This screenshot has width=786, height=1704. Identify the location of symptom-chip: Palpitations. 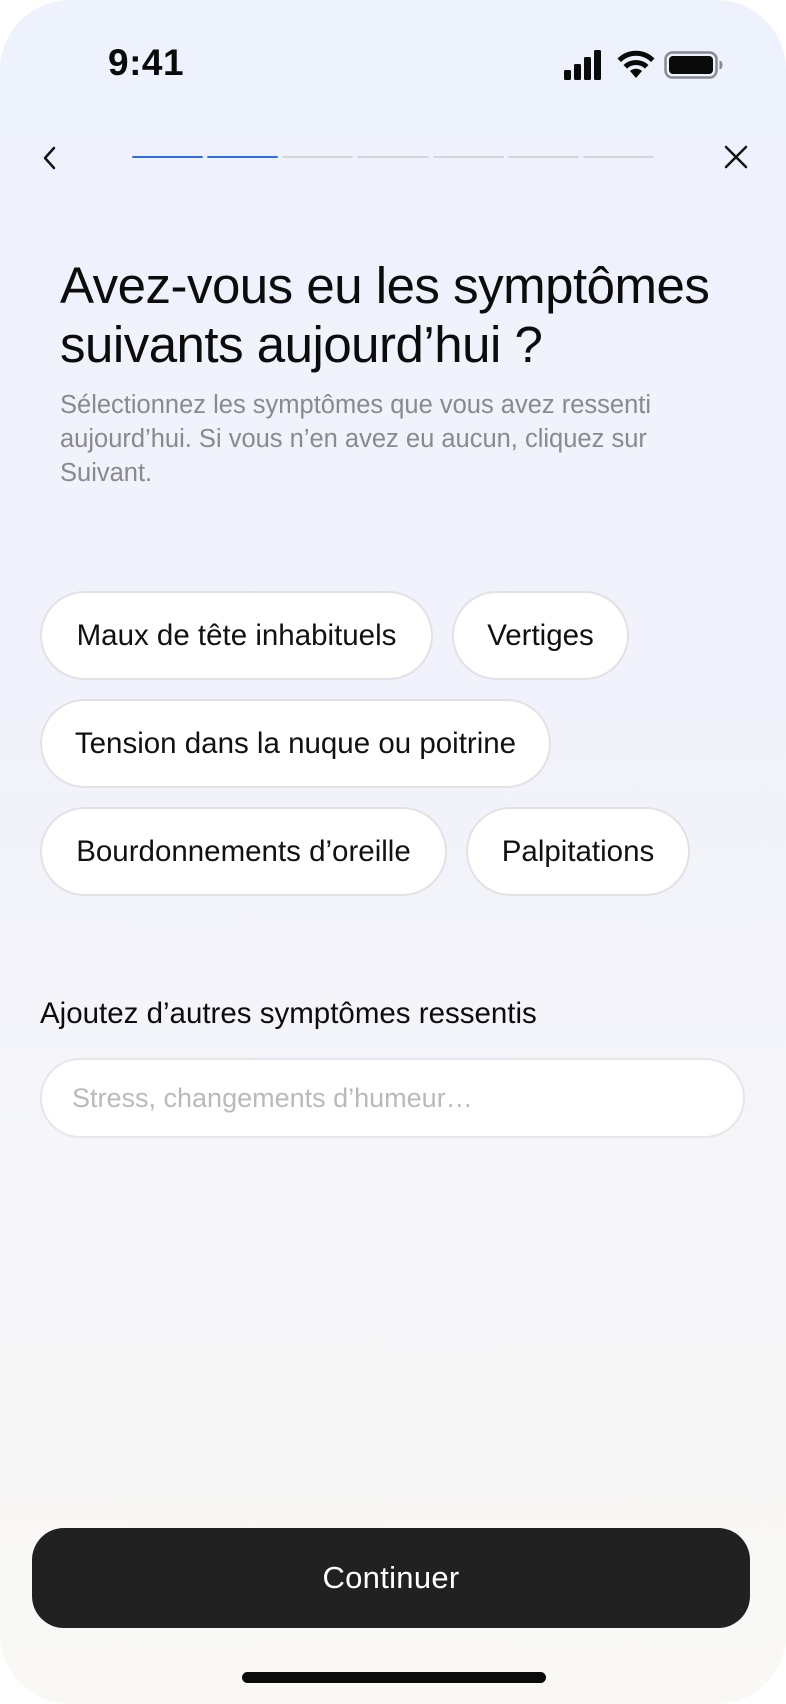
(578, 851).